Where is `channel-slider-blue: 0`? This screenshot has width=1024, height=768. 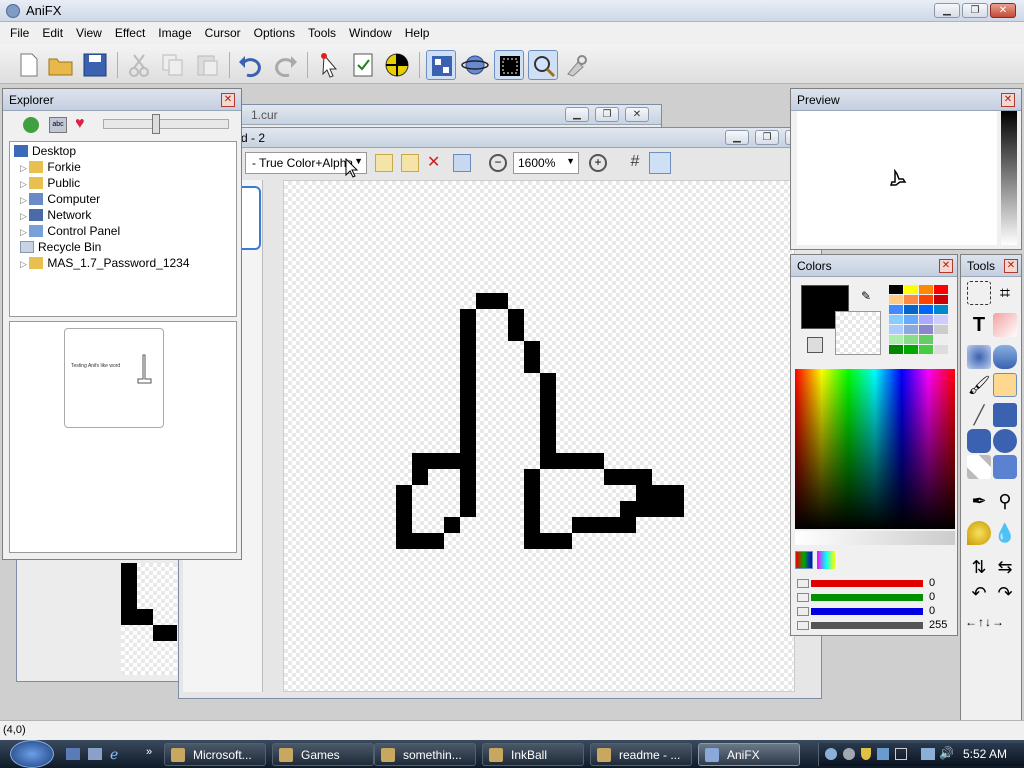 channel-slider-blue: 0 is located at coordinates (875, 612).